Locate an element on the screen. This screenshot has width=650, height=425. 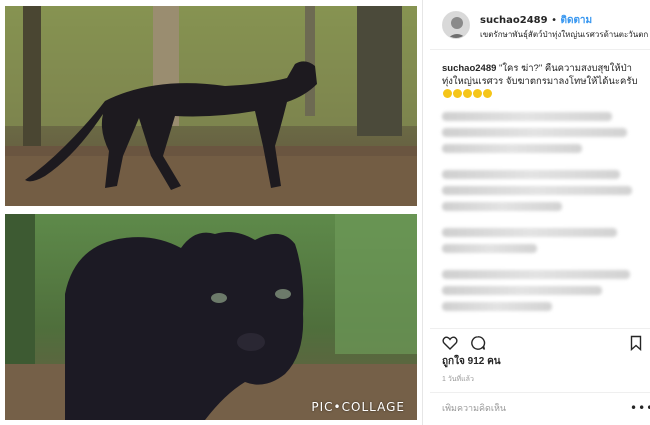
comment-bubble-icon is located at coordinates (478, 343).